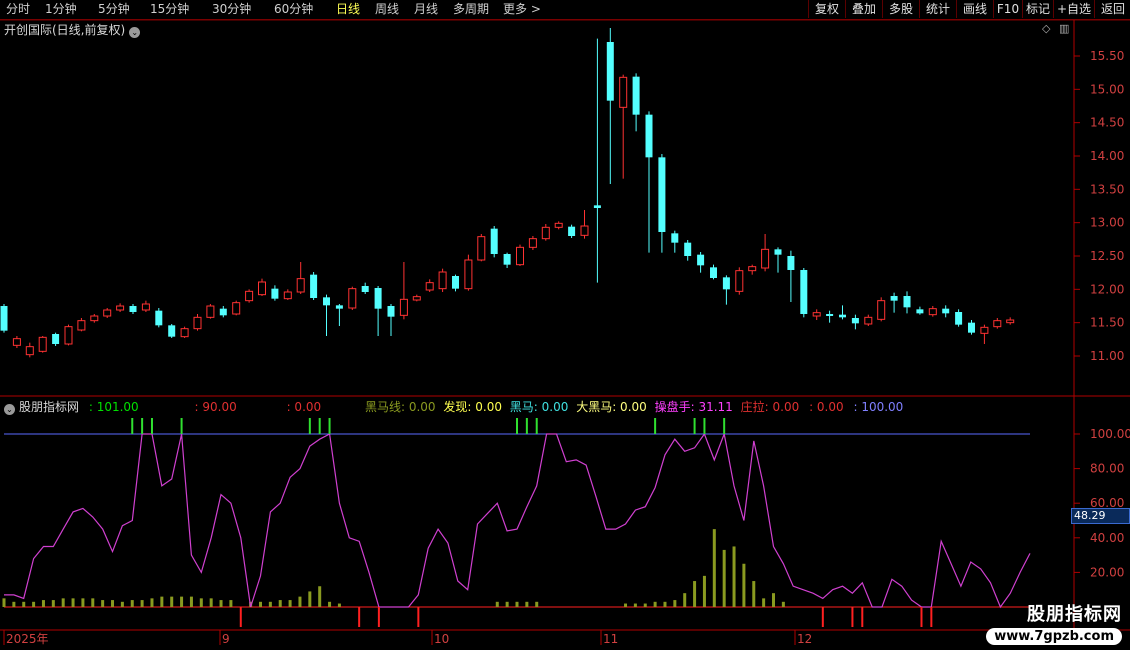  Describe the element at coordinates (1107, 538) in the screenshot. I see `indicator-tick-label: 40.00` at that location.